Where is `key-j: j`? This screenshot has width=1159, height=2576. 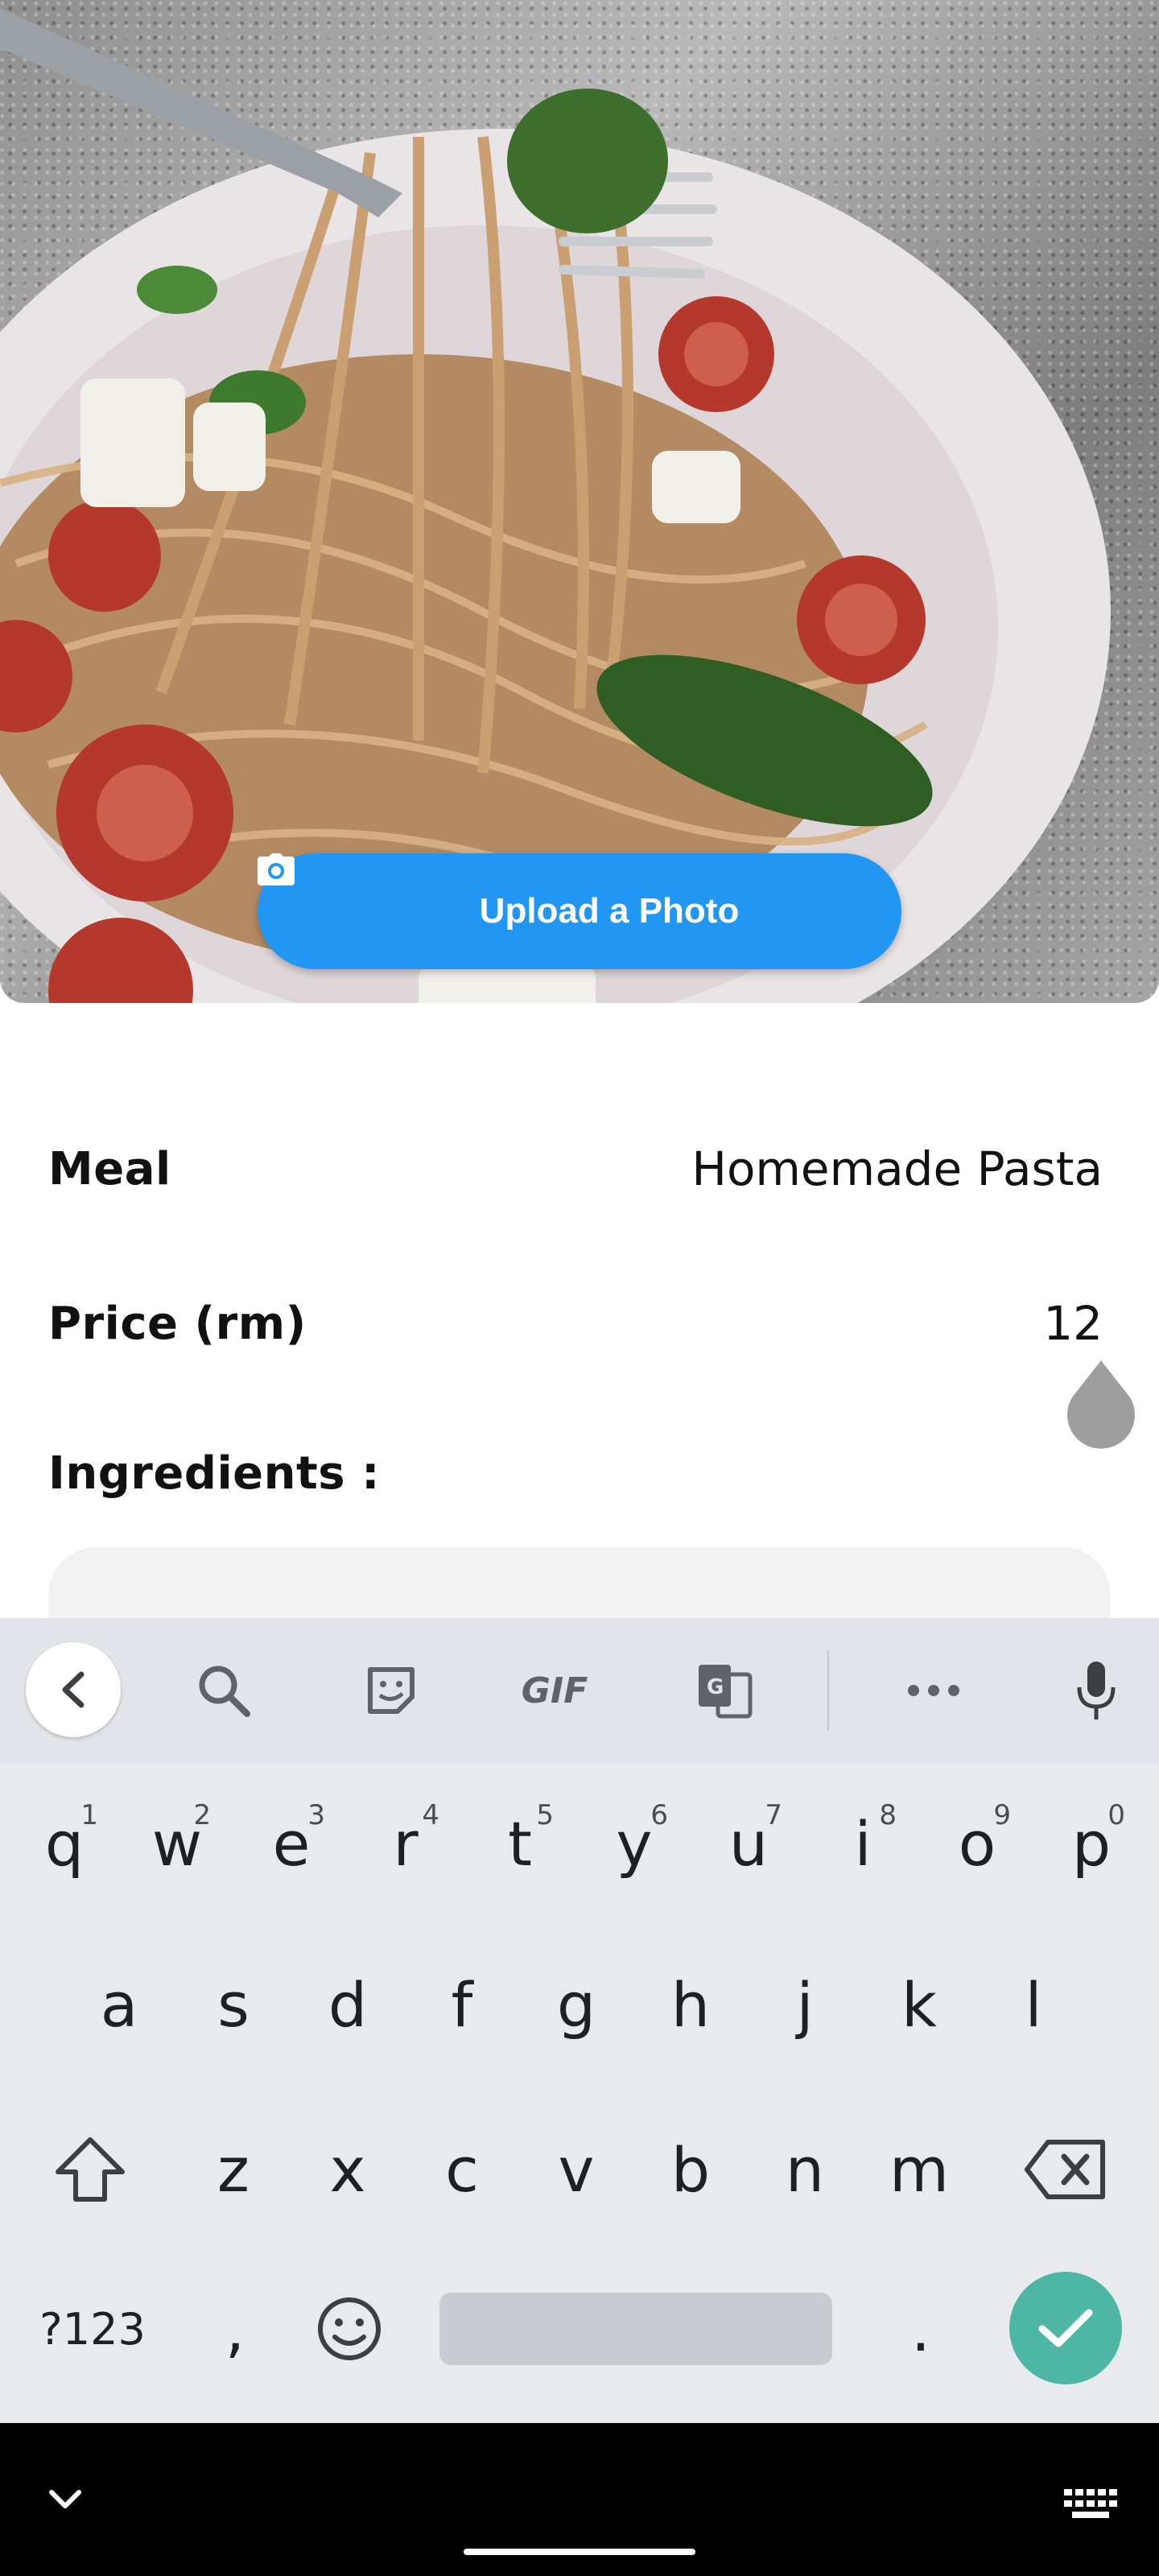 key-j: j is located at coordinates (805, 2004).